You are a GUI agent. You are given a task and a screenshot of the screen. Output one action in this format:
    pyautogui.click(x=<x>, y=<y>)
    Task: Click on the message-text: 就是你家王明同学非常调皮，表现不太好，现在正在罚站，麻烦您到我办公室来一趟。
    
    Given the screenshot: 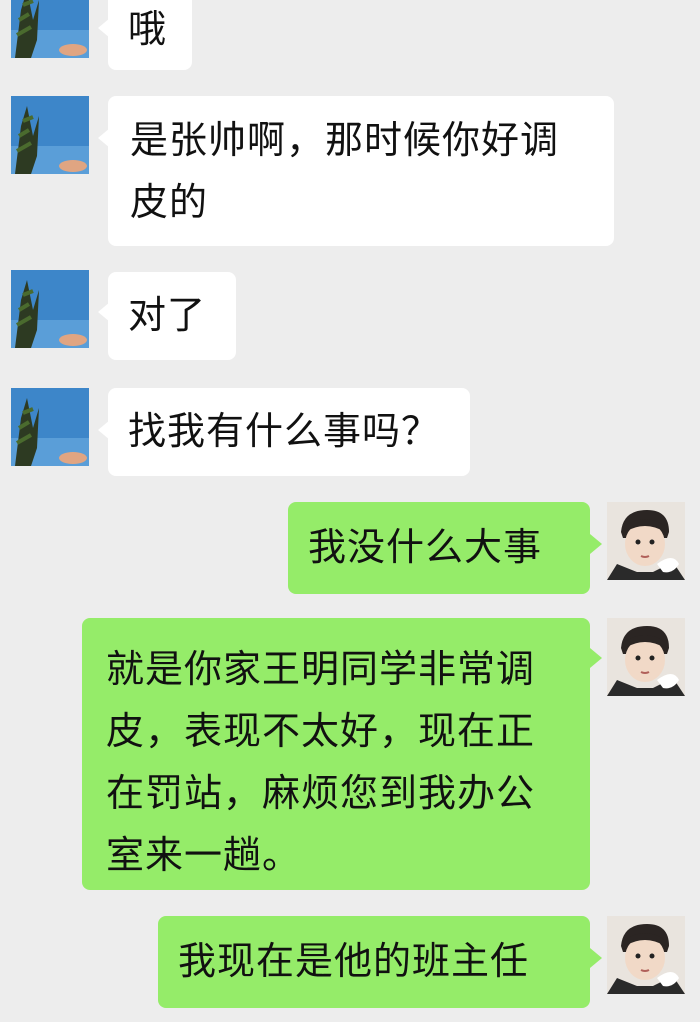 What is the action you would take?
    pyautogui.click(x=321, y=762)
    